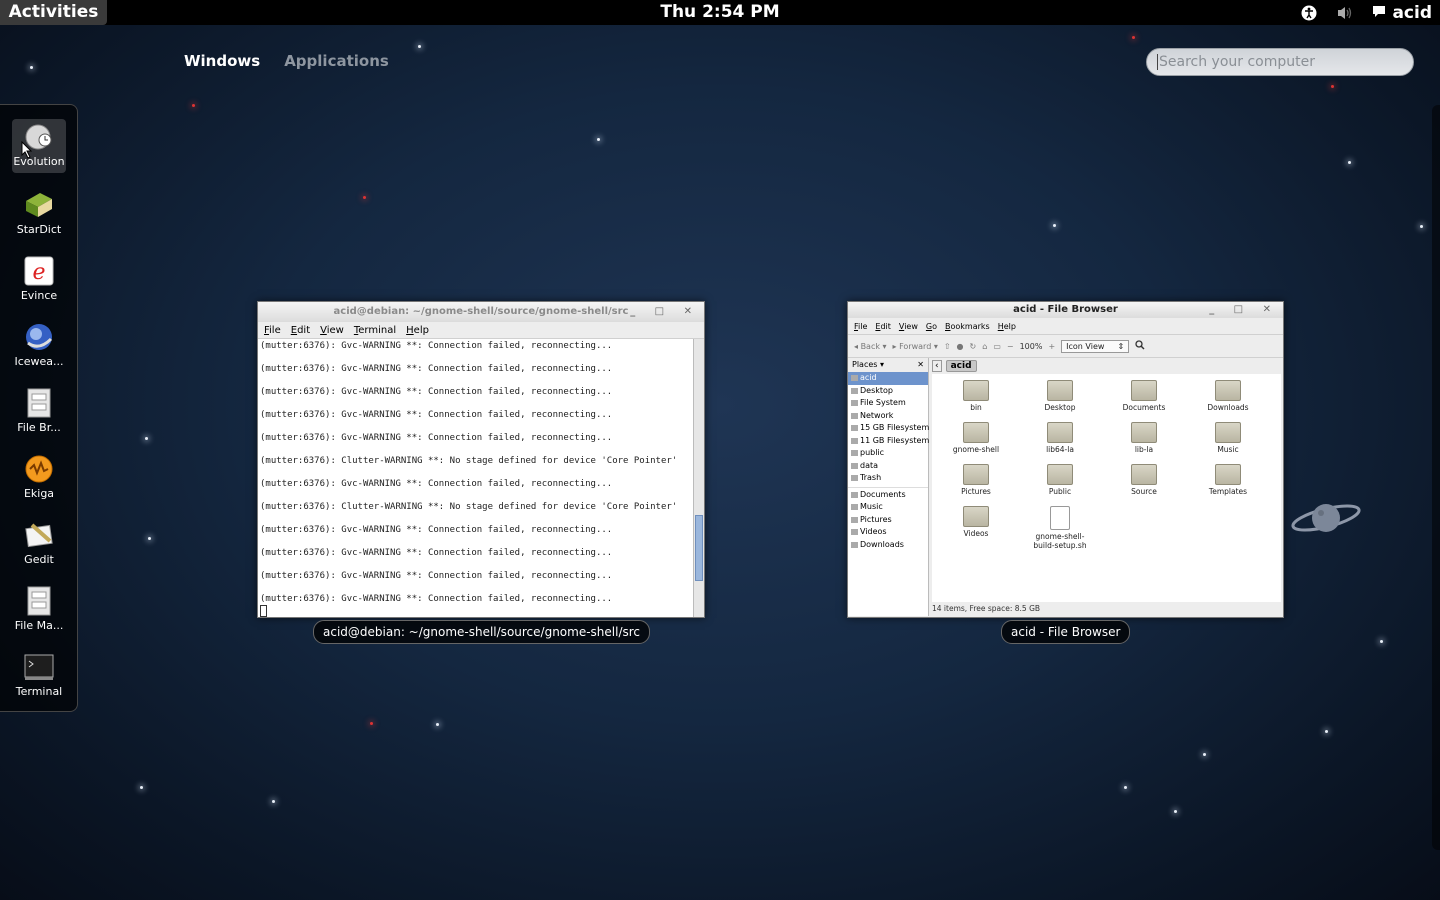 This screenshot has height=900, width=1440. What do you see at coordinates (39, 493) in the screenshot?
I see `dash-item-label: Ekiga` at bounding box center [39, 493].